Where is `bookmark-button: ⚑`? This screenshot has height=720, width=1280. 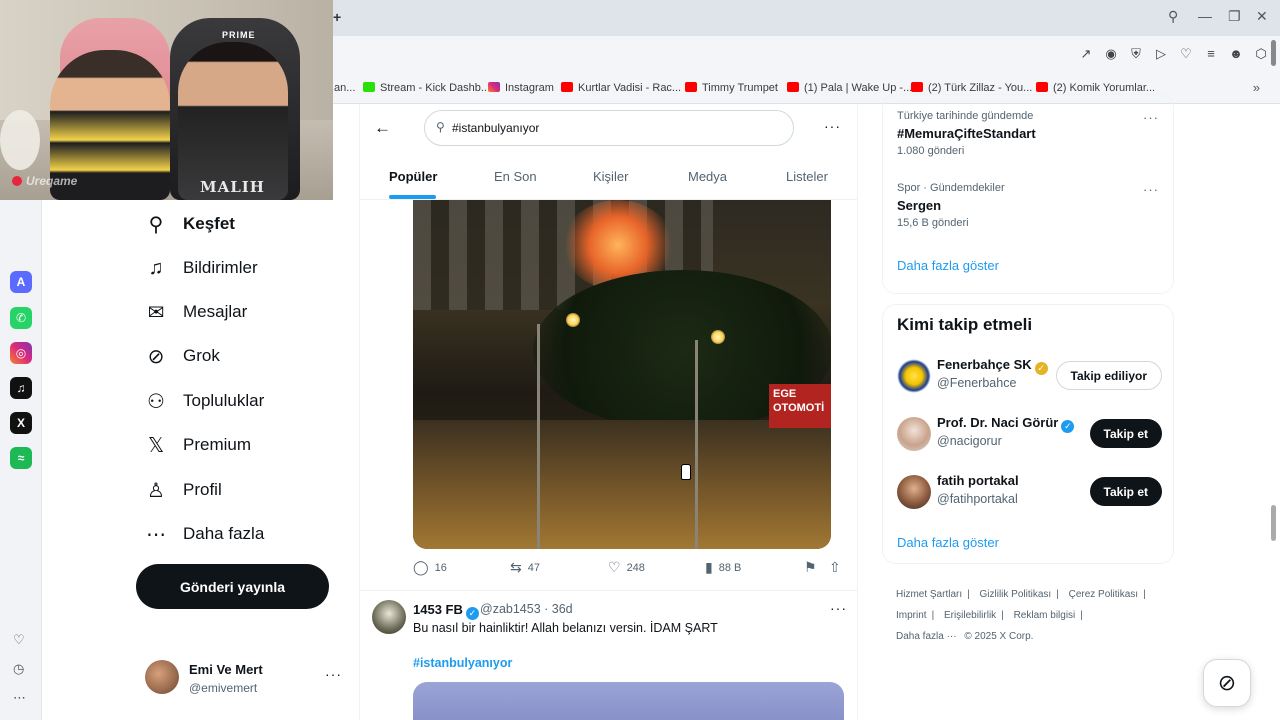
bookmark-button: ⚑ is located at coordinates (813, 567).